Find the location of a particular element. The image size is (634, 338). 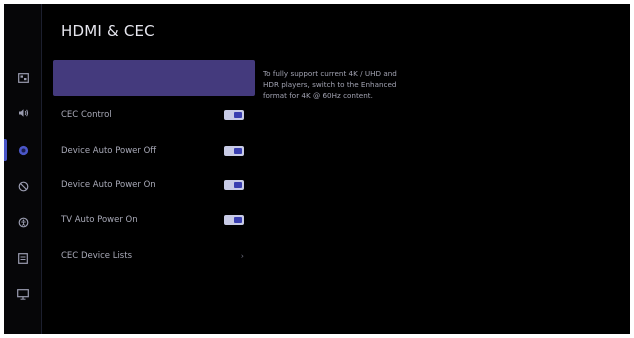

channel-icon is located at coordinates (23, 150).